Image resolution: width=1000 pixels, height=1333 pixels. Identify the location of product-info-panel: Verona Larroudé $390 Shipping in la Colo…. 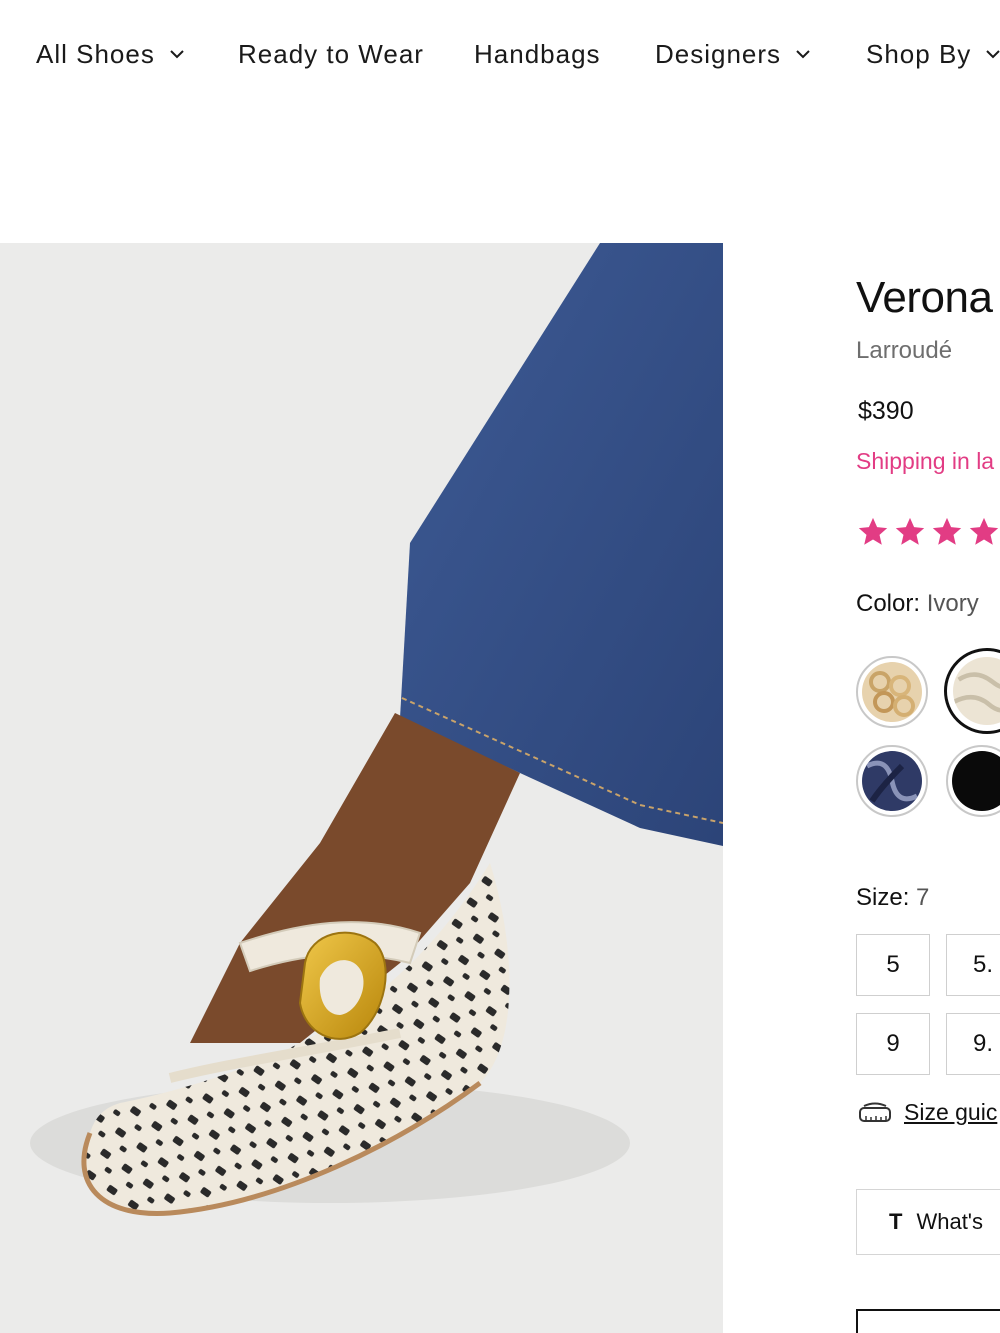
(928, 788).